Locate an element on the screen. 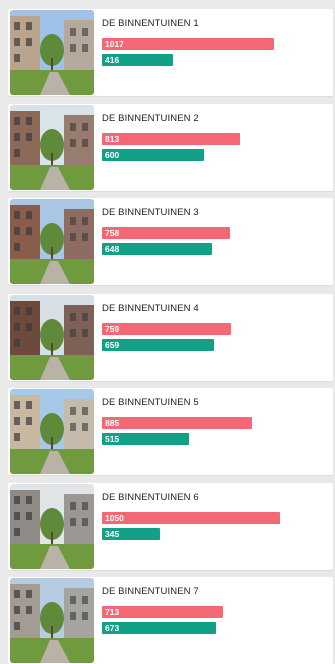 The height and width of the screenshot is (664, 335). red-value-label: 1050 is located at coordinates (114, 518).